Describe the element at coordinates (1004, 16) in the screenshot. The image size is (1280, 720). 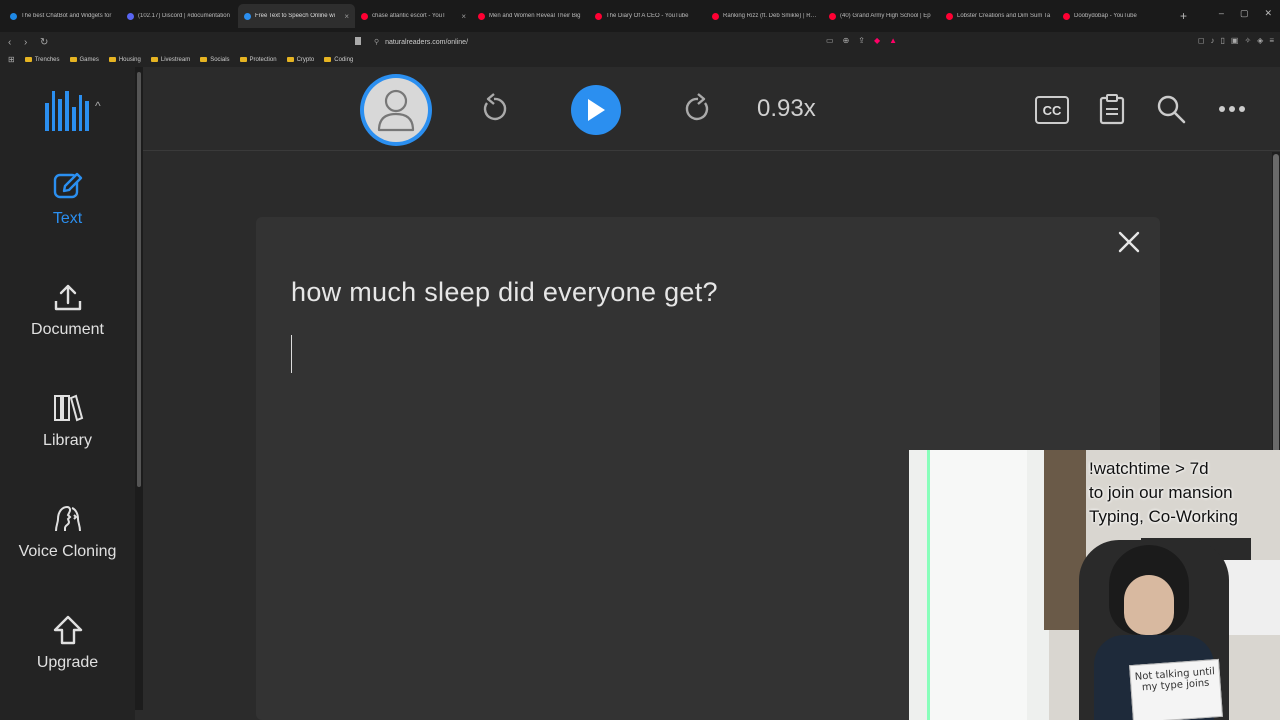
I see `tab-title: Lobster Creations and Dim Sum Ta` at that location.